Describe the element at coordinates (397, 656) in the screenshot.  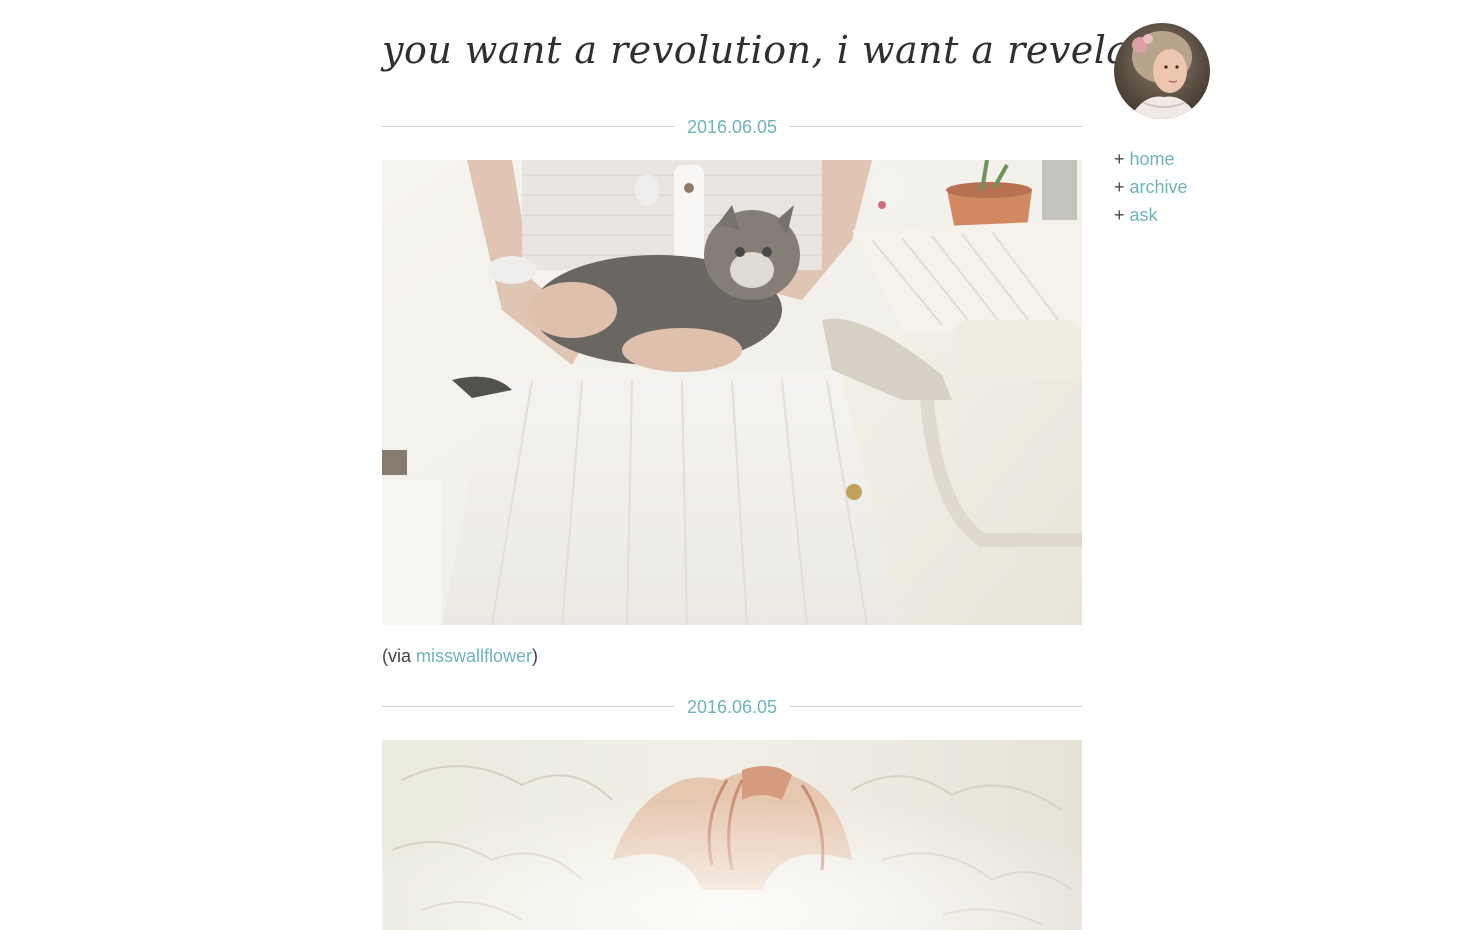
I see `via-prefix: (via` at that location.